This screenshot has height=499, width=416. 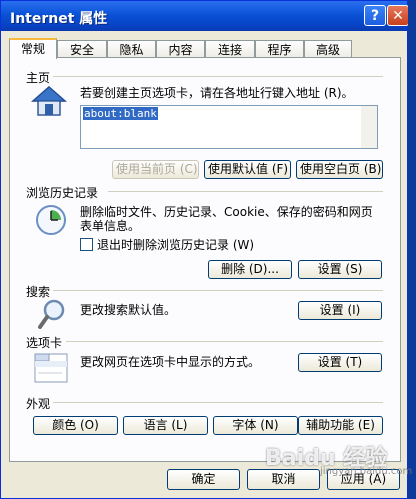 What do you see at coordinates (218, 402) in the screenshot?
I see `appearance-divider` at bounding box center [218, 402].